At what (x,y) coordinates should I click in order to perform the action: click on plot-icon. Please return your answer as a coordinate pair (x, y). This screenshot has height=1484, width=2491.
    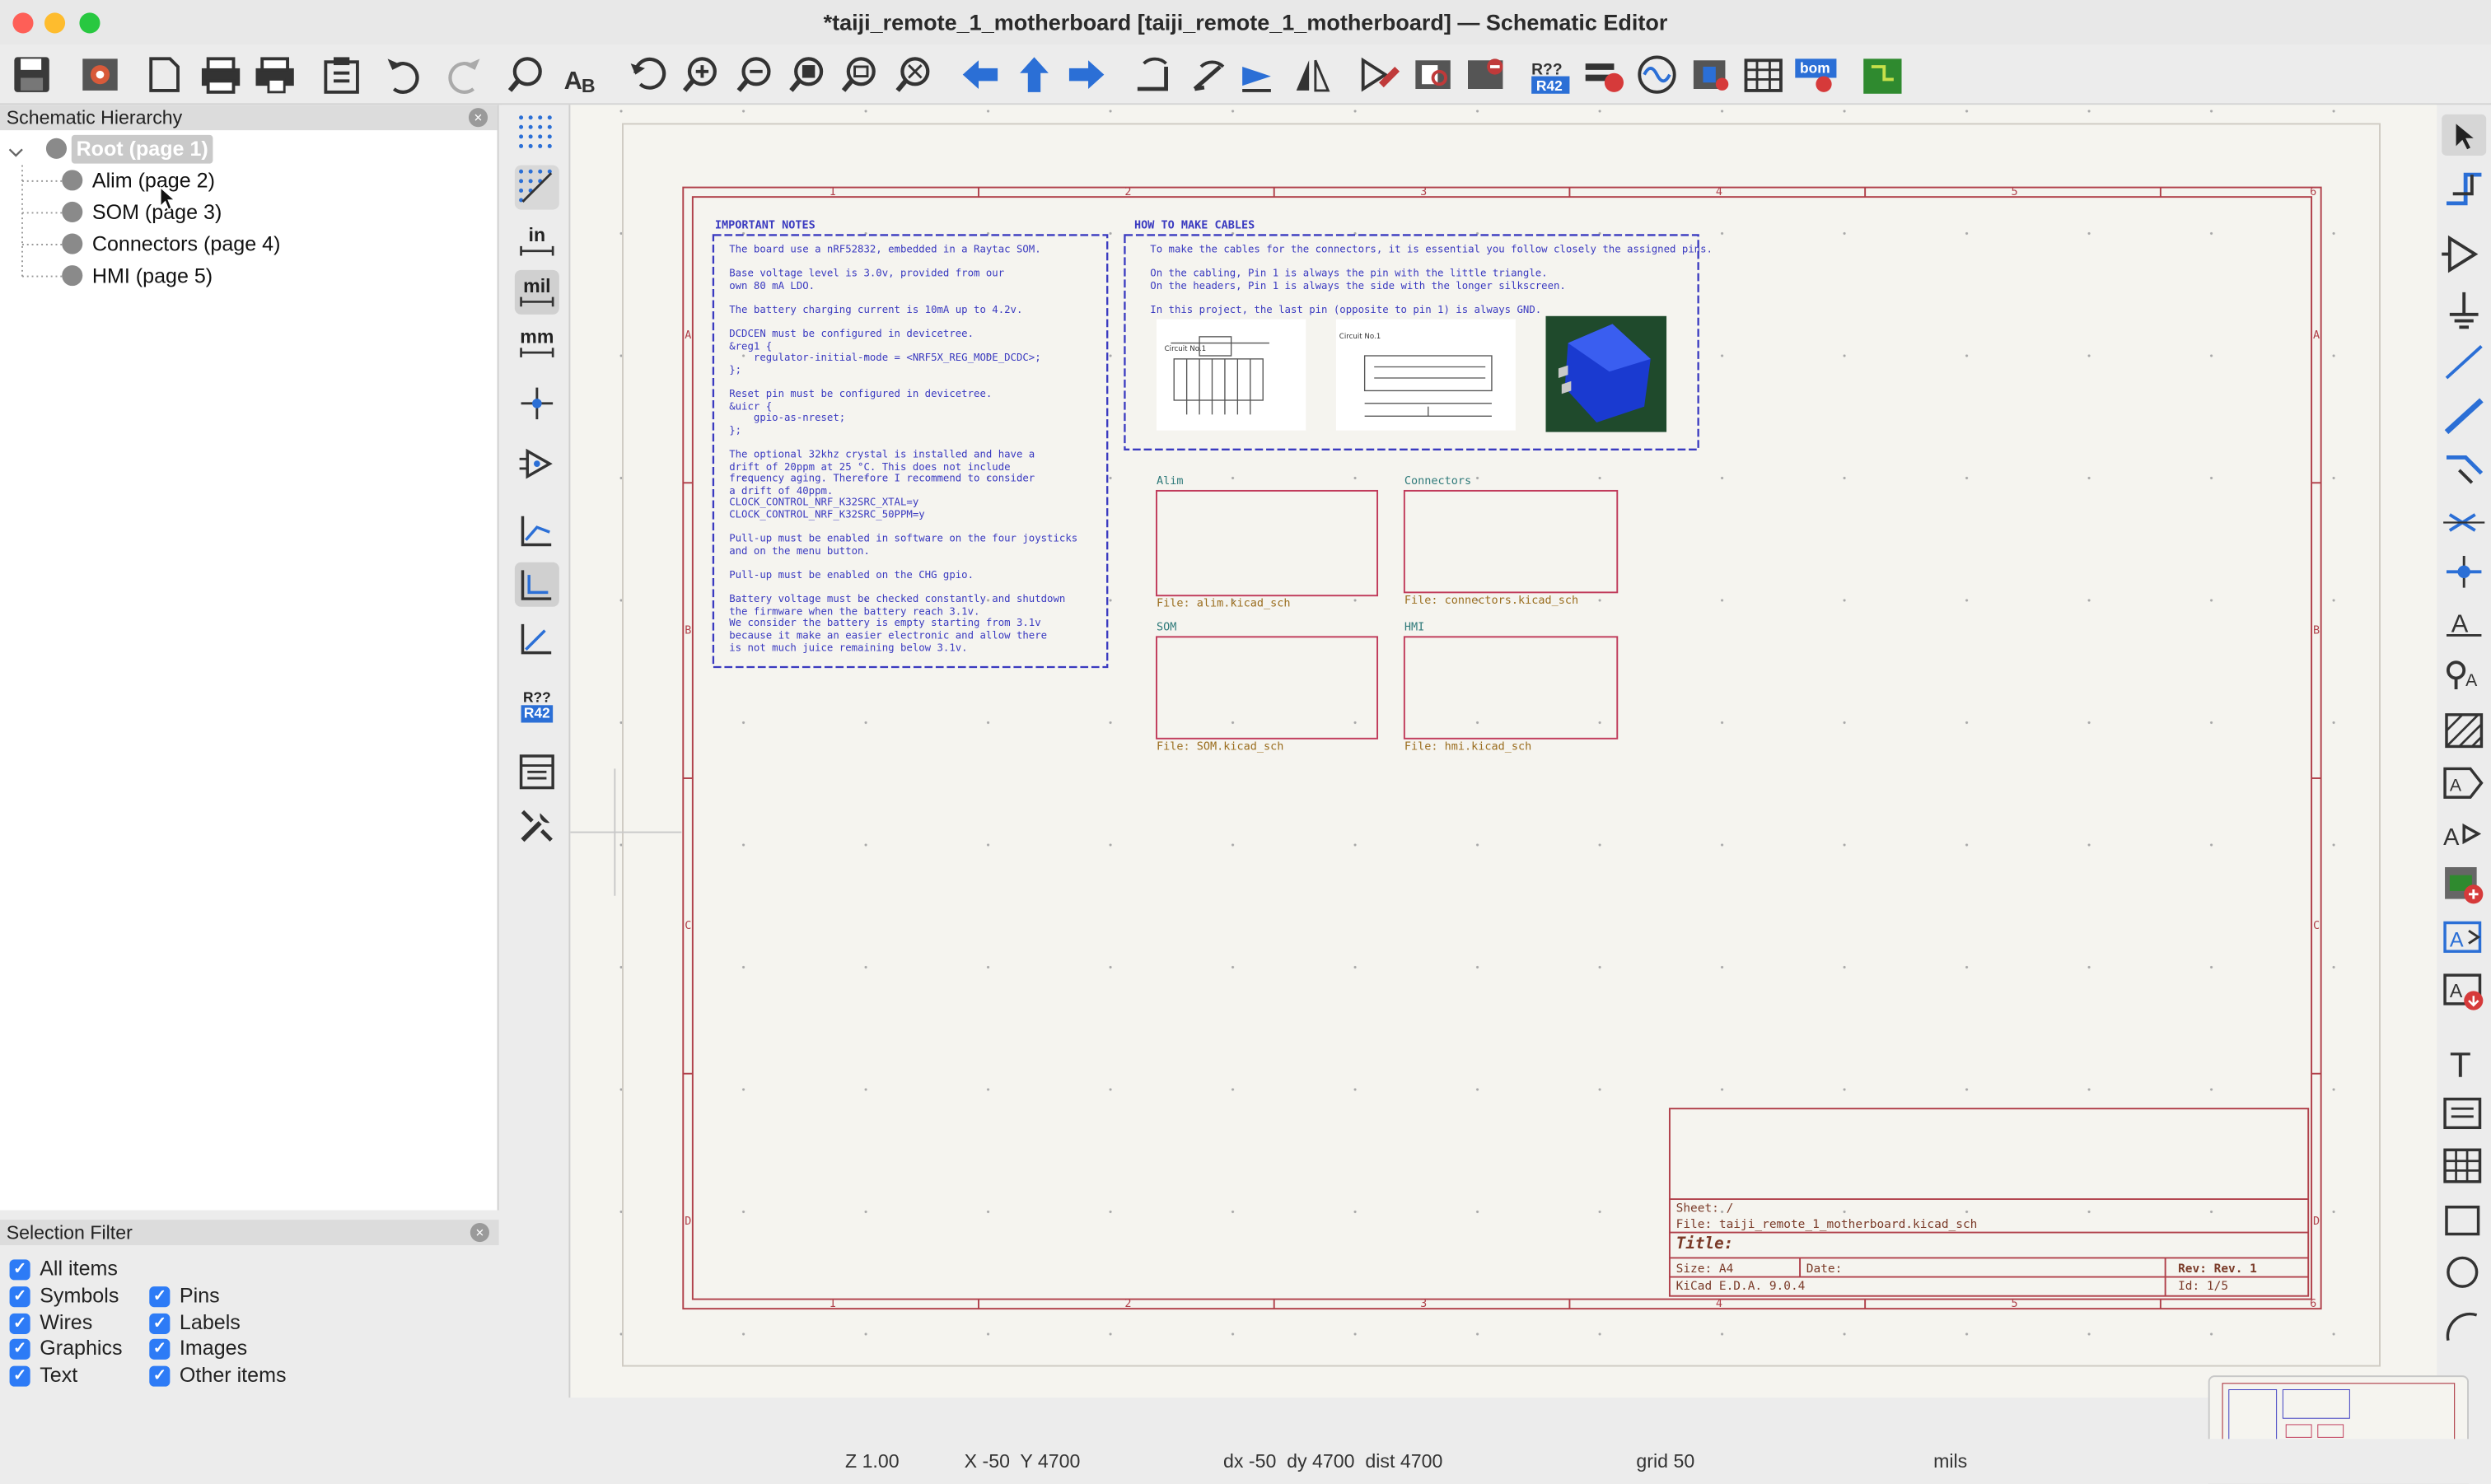
    Looking at the image, I should click on (274, 75).